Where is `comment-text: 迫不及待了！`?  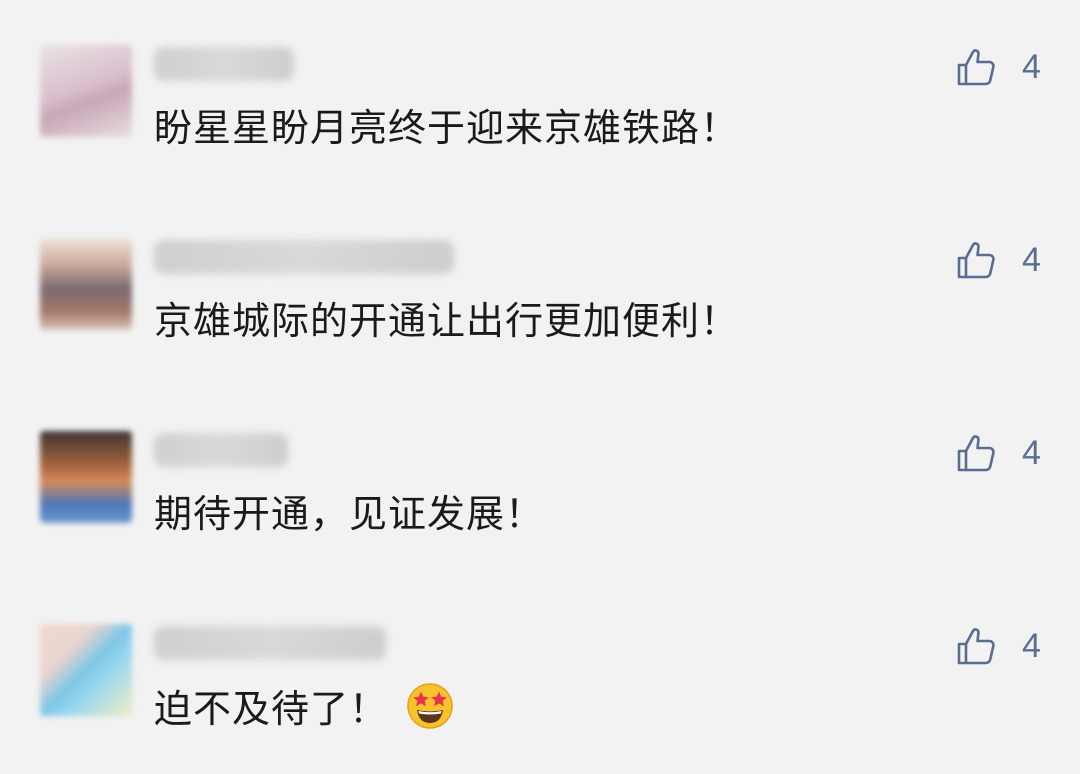
comment-text: 迫不及待了！ is located at coordinates (304, 708).